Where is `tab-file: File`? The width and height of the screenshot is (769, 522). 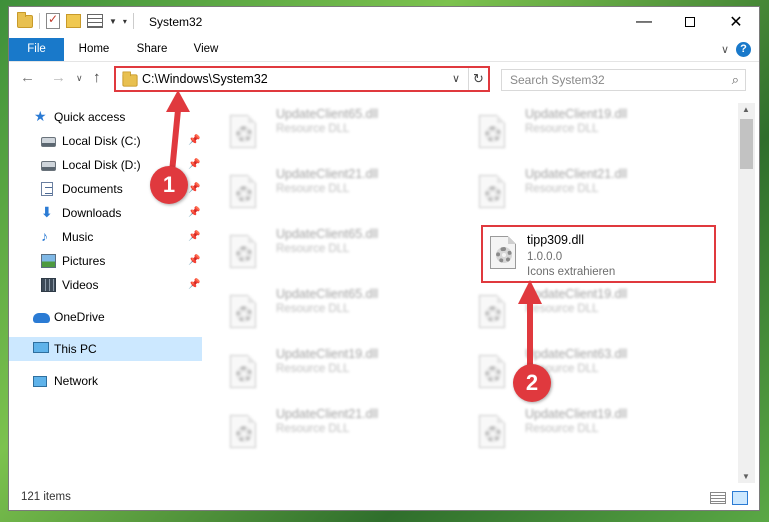
tab-file: File is located at coordinates (36, 49).